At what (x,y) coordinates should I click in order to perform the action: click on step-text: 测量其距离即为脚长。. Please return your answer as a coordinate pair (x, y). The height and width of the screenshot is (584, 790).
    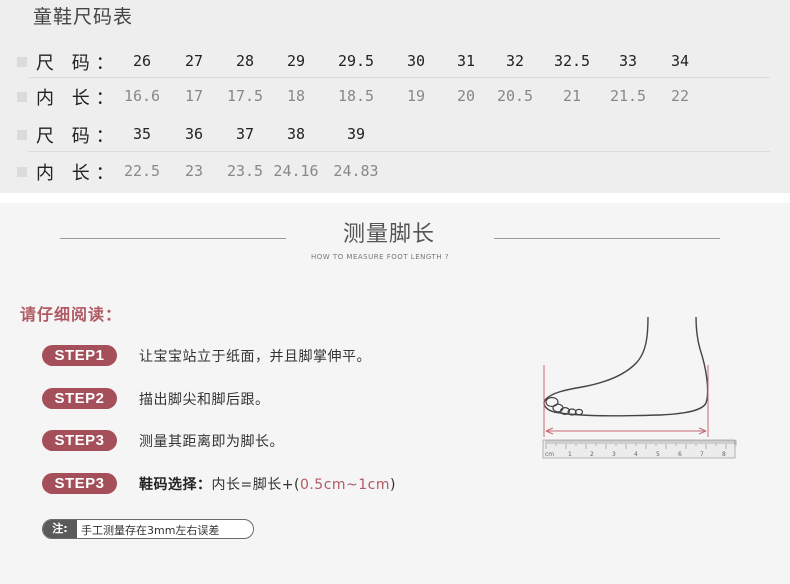
    Looking at the image, I should click on (211, 442).